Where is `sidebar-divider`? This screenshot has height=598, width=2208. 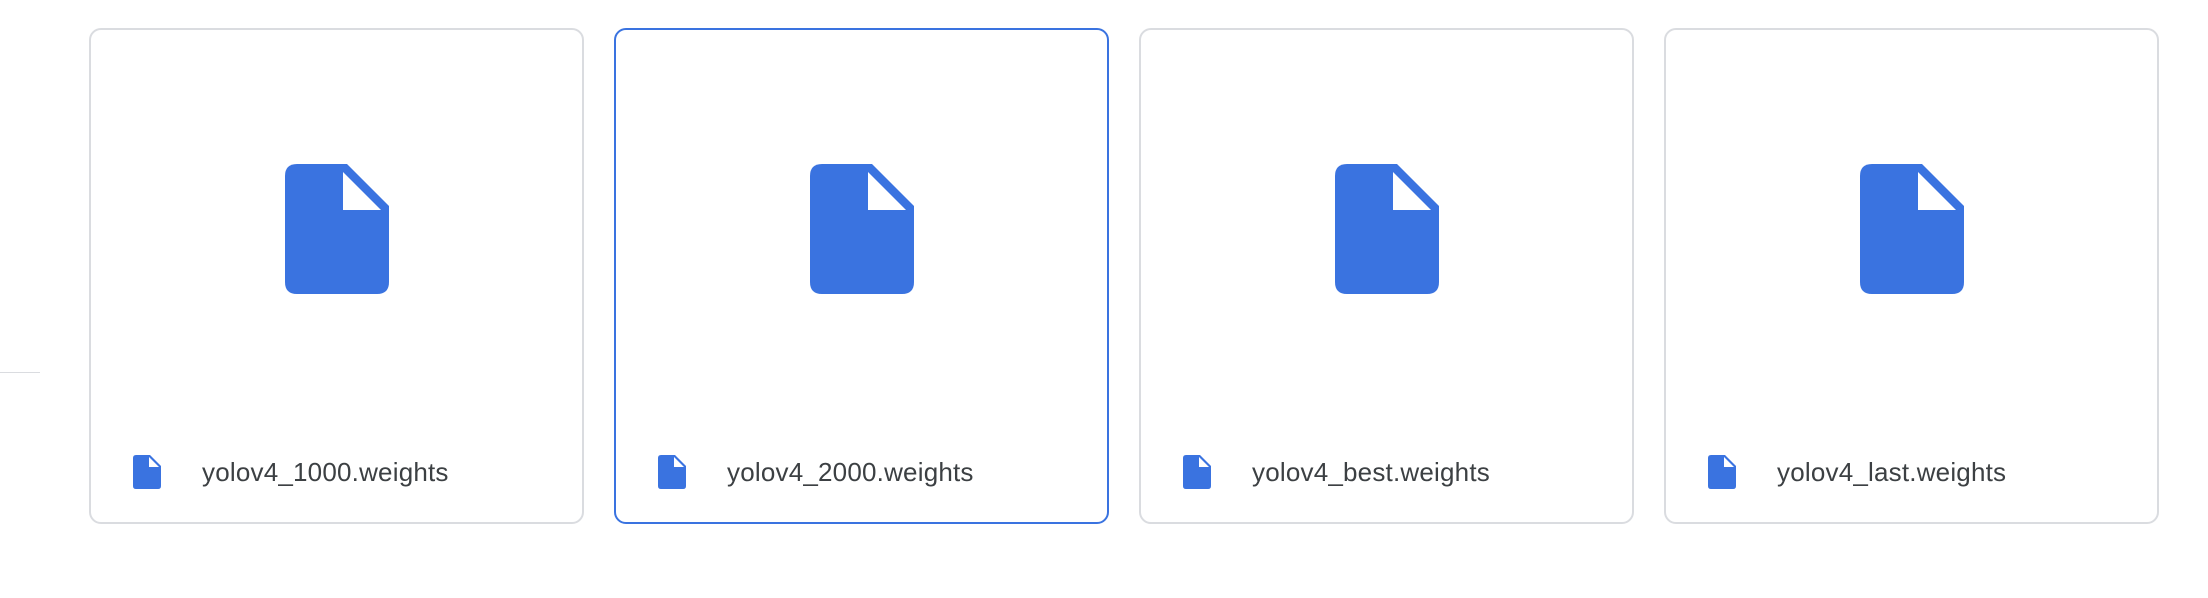 sidebar-divider is located at coordinates (20, 372).